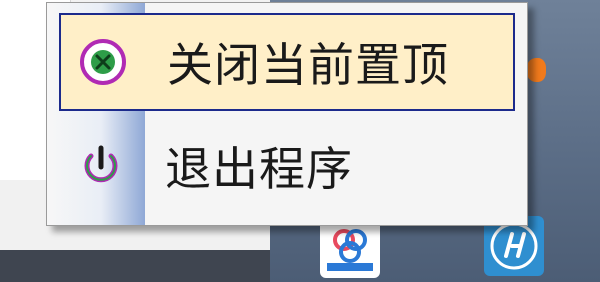 The width and height of the screenshot is (600, 282). Describe the element at coordinates (536, 70) in the screenshot. I see `tray-orange-icon` at that location.